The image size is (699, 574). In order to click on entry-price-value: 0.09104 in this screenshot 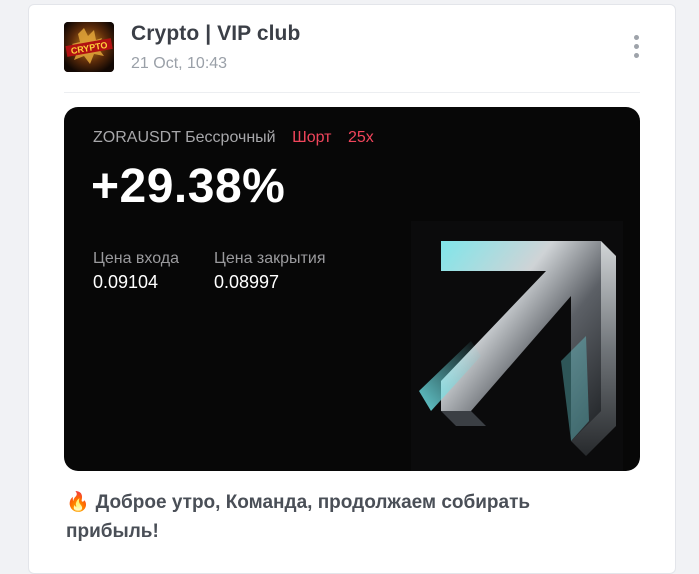, I will do `click(126, 282)`.